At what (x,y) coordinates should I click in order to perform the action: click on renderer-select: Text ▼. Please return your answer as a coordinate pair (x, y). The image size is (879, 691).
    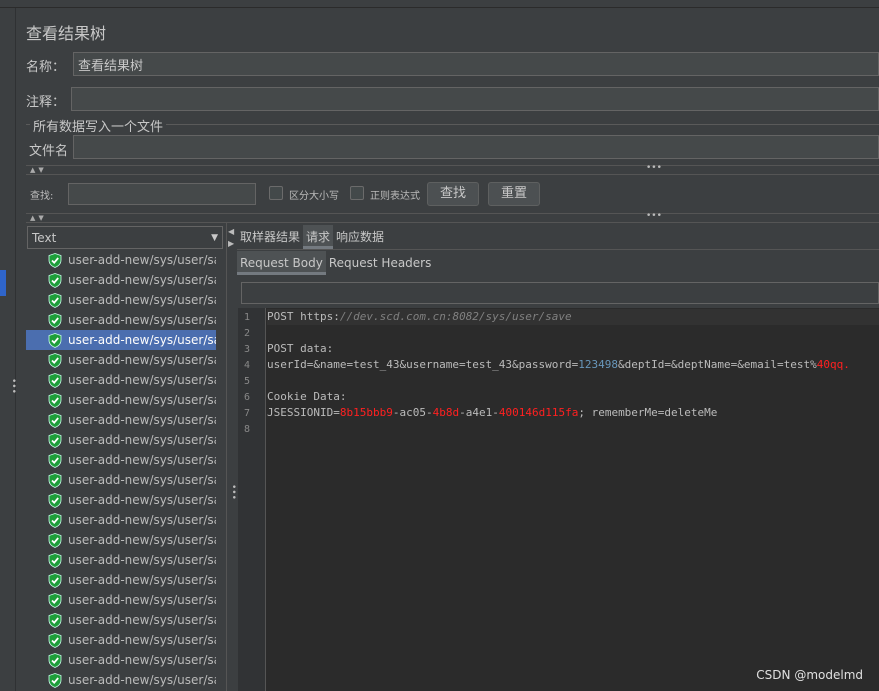
    Looking at the image, I should click on (125, 237).